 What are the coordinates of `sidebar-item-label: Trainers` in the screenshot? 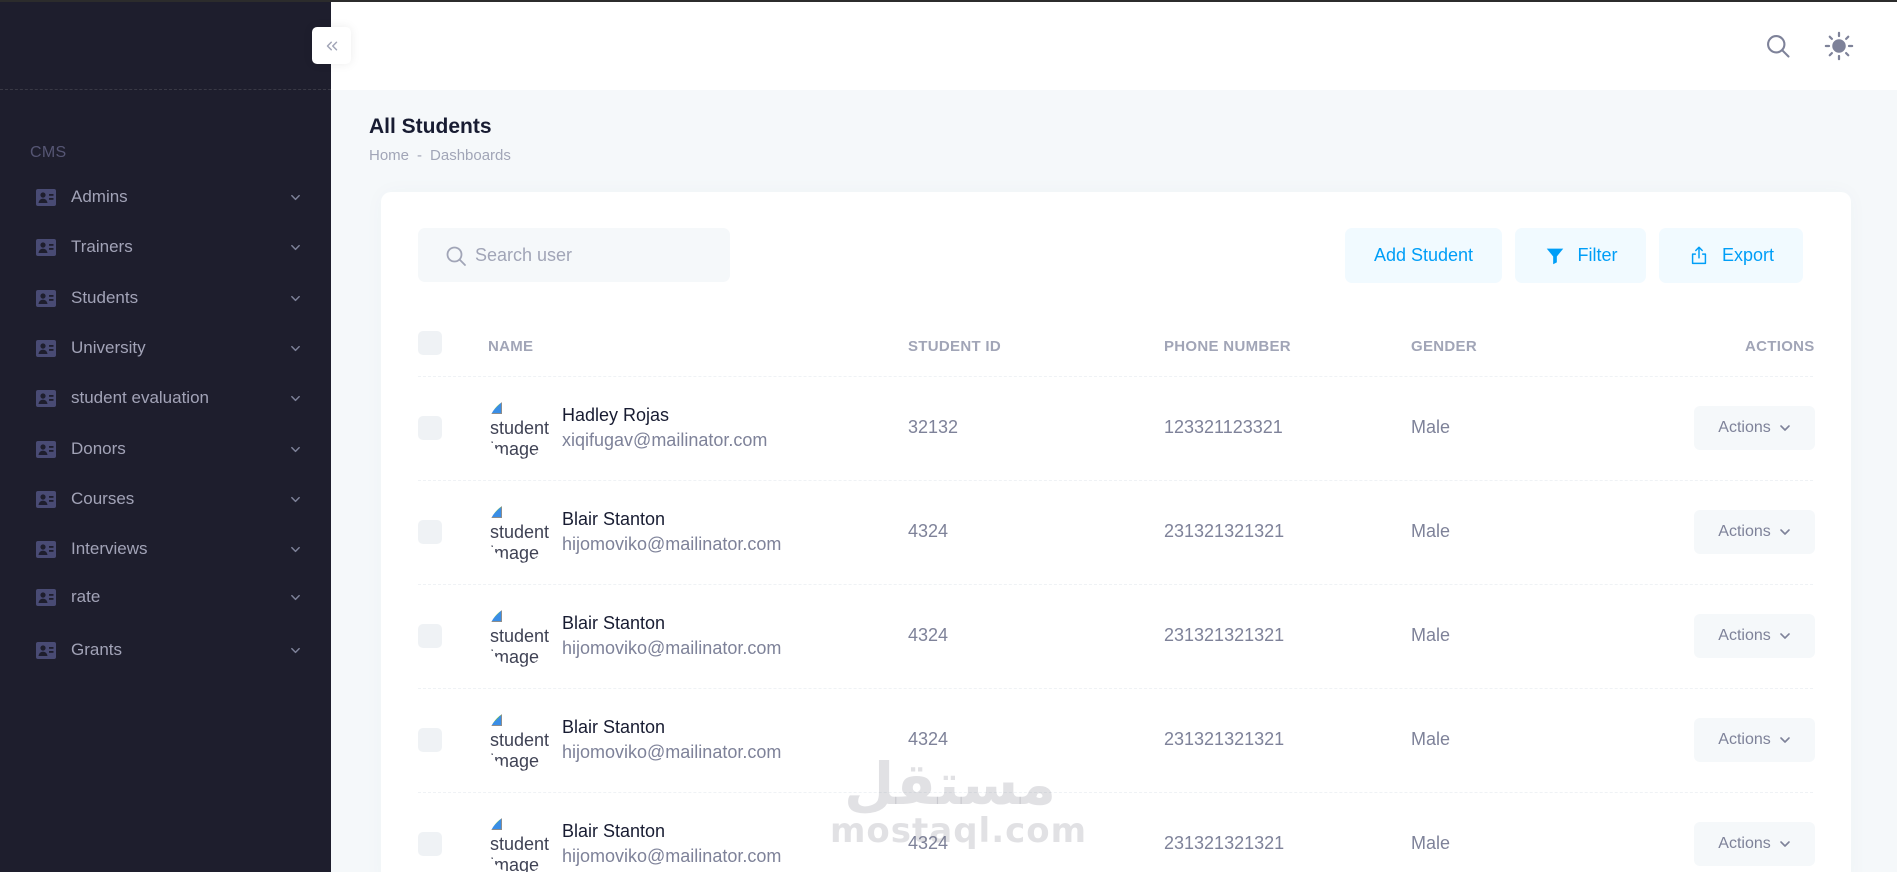 It's located at (102, 246).